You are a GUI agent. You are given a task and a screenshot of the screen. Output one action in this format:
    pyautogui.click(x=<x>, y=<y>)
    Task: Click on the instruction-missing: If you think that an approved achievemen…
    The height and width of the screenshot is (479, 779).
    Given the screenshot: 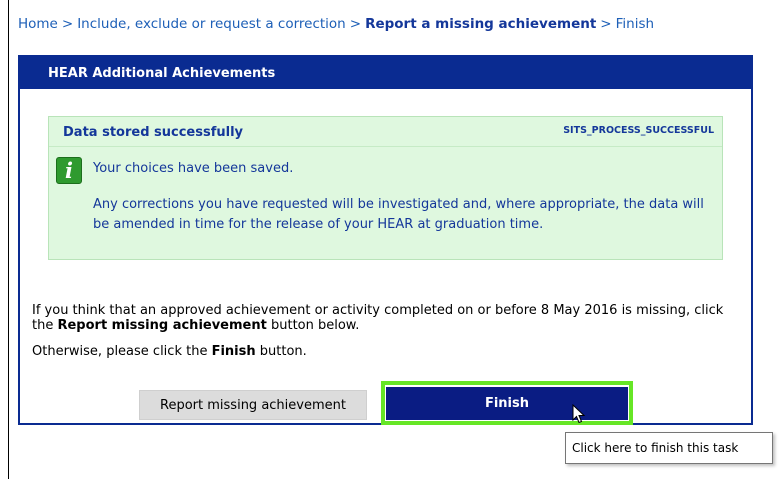 What is the action you would take?
    pyautogui.click(x=382, y=318)
    